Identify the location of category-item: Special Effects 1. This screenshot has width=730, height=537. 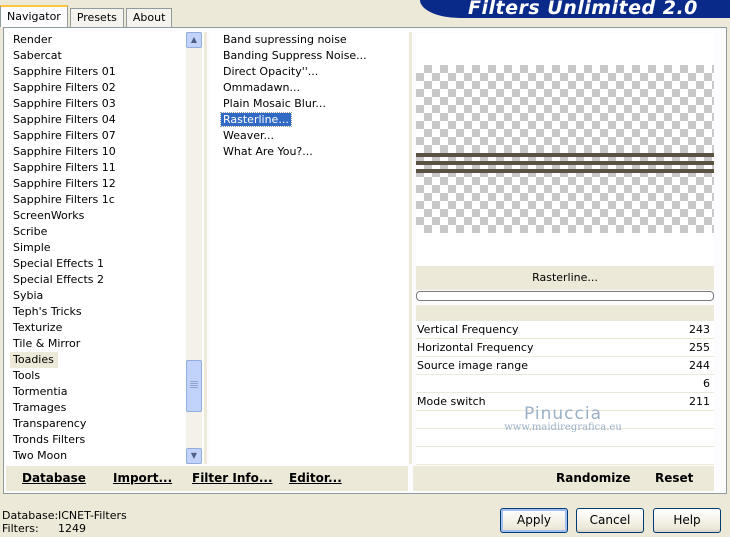
(105, 264).